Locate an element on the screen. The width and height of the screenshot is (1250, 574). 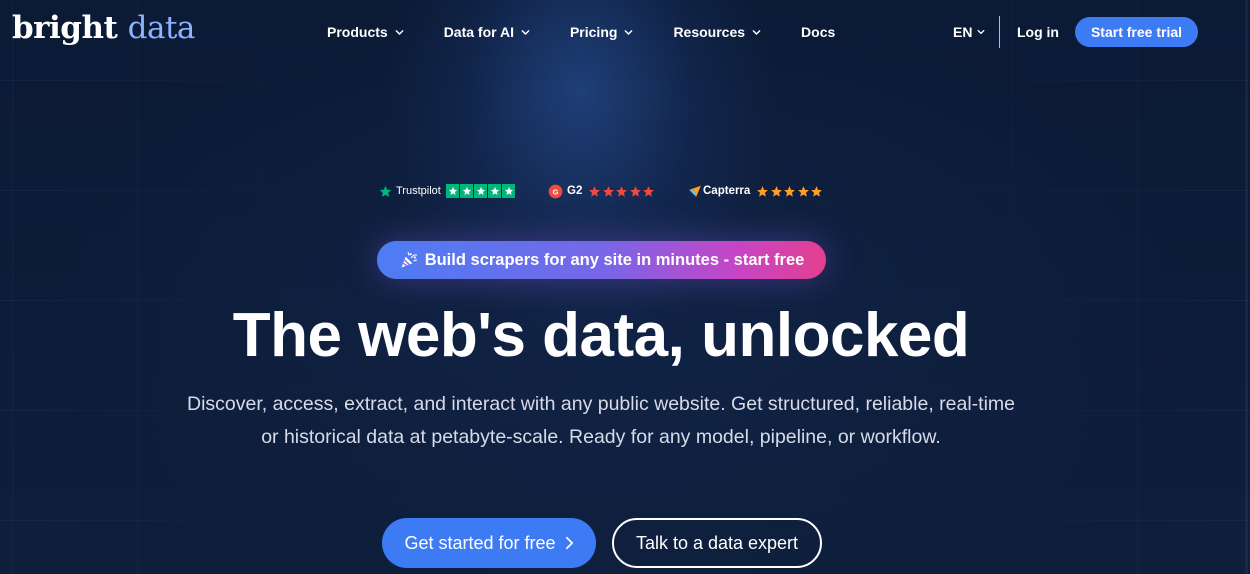
rating-g2: G G2 is located at coordinates (602, 191).